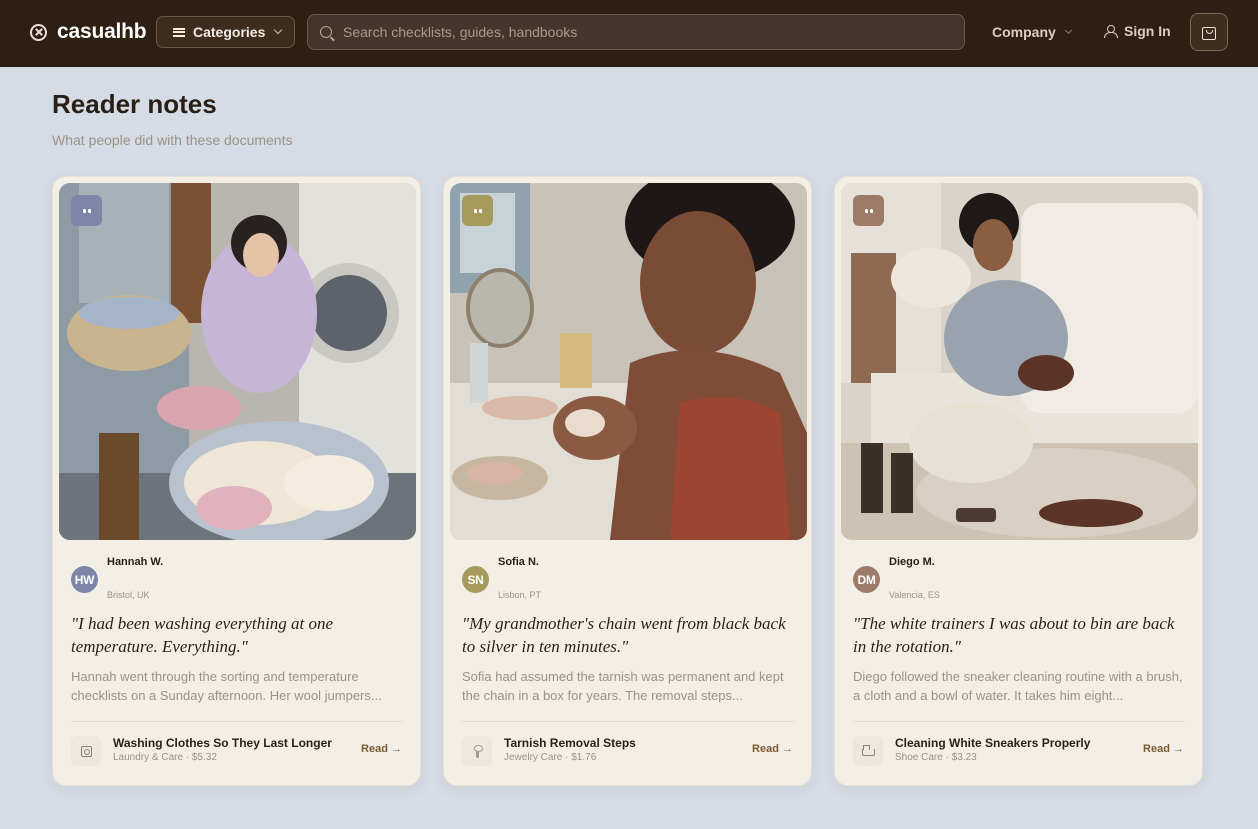 The height and width of the screenshot is (829, 1258). Describe the element at coordinates (1111, 31) in the screenshot. I see `user-icon` at that location.